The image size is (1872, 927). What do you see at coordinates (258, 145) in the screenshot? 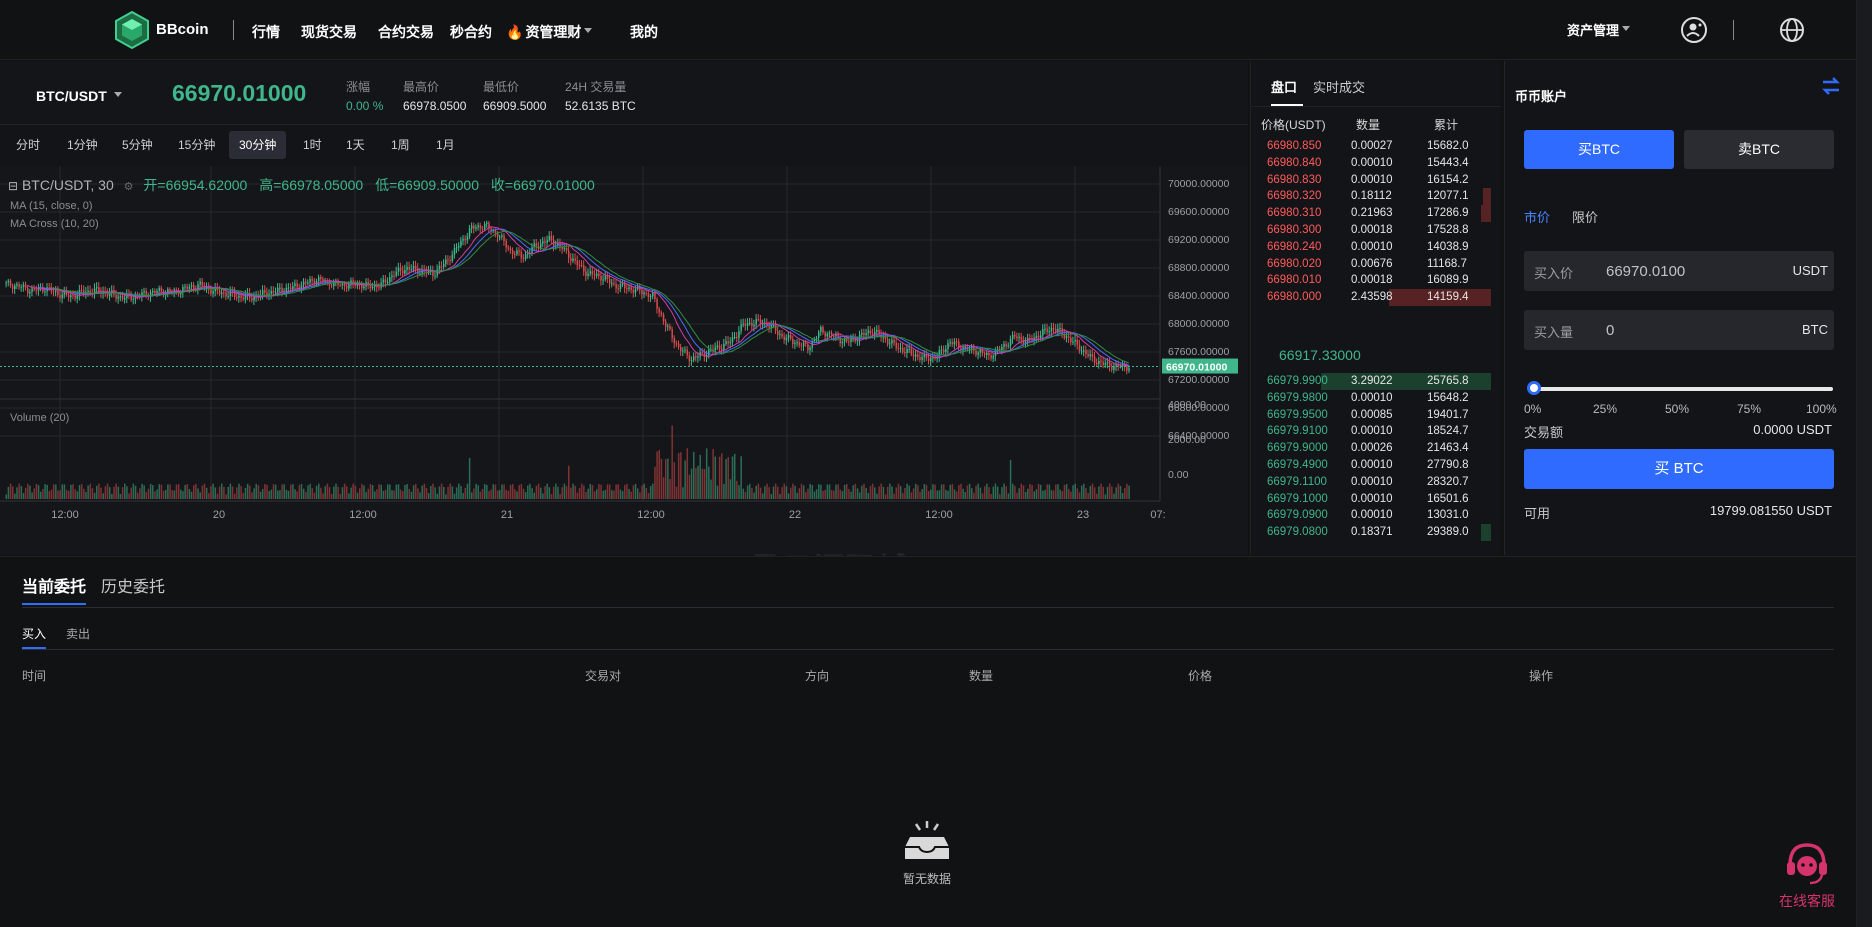
I see `interval-30m: 30分钟` at bounding box center [258, 145].